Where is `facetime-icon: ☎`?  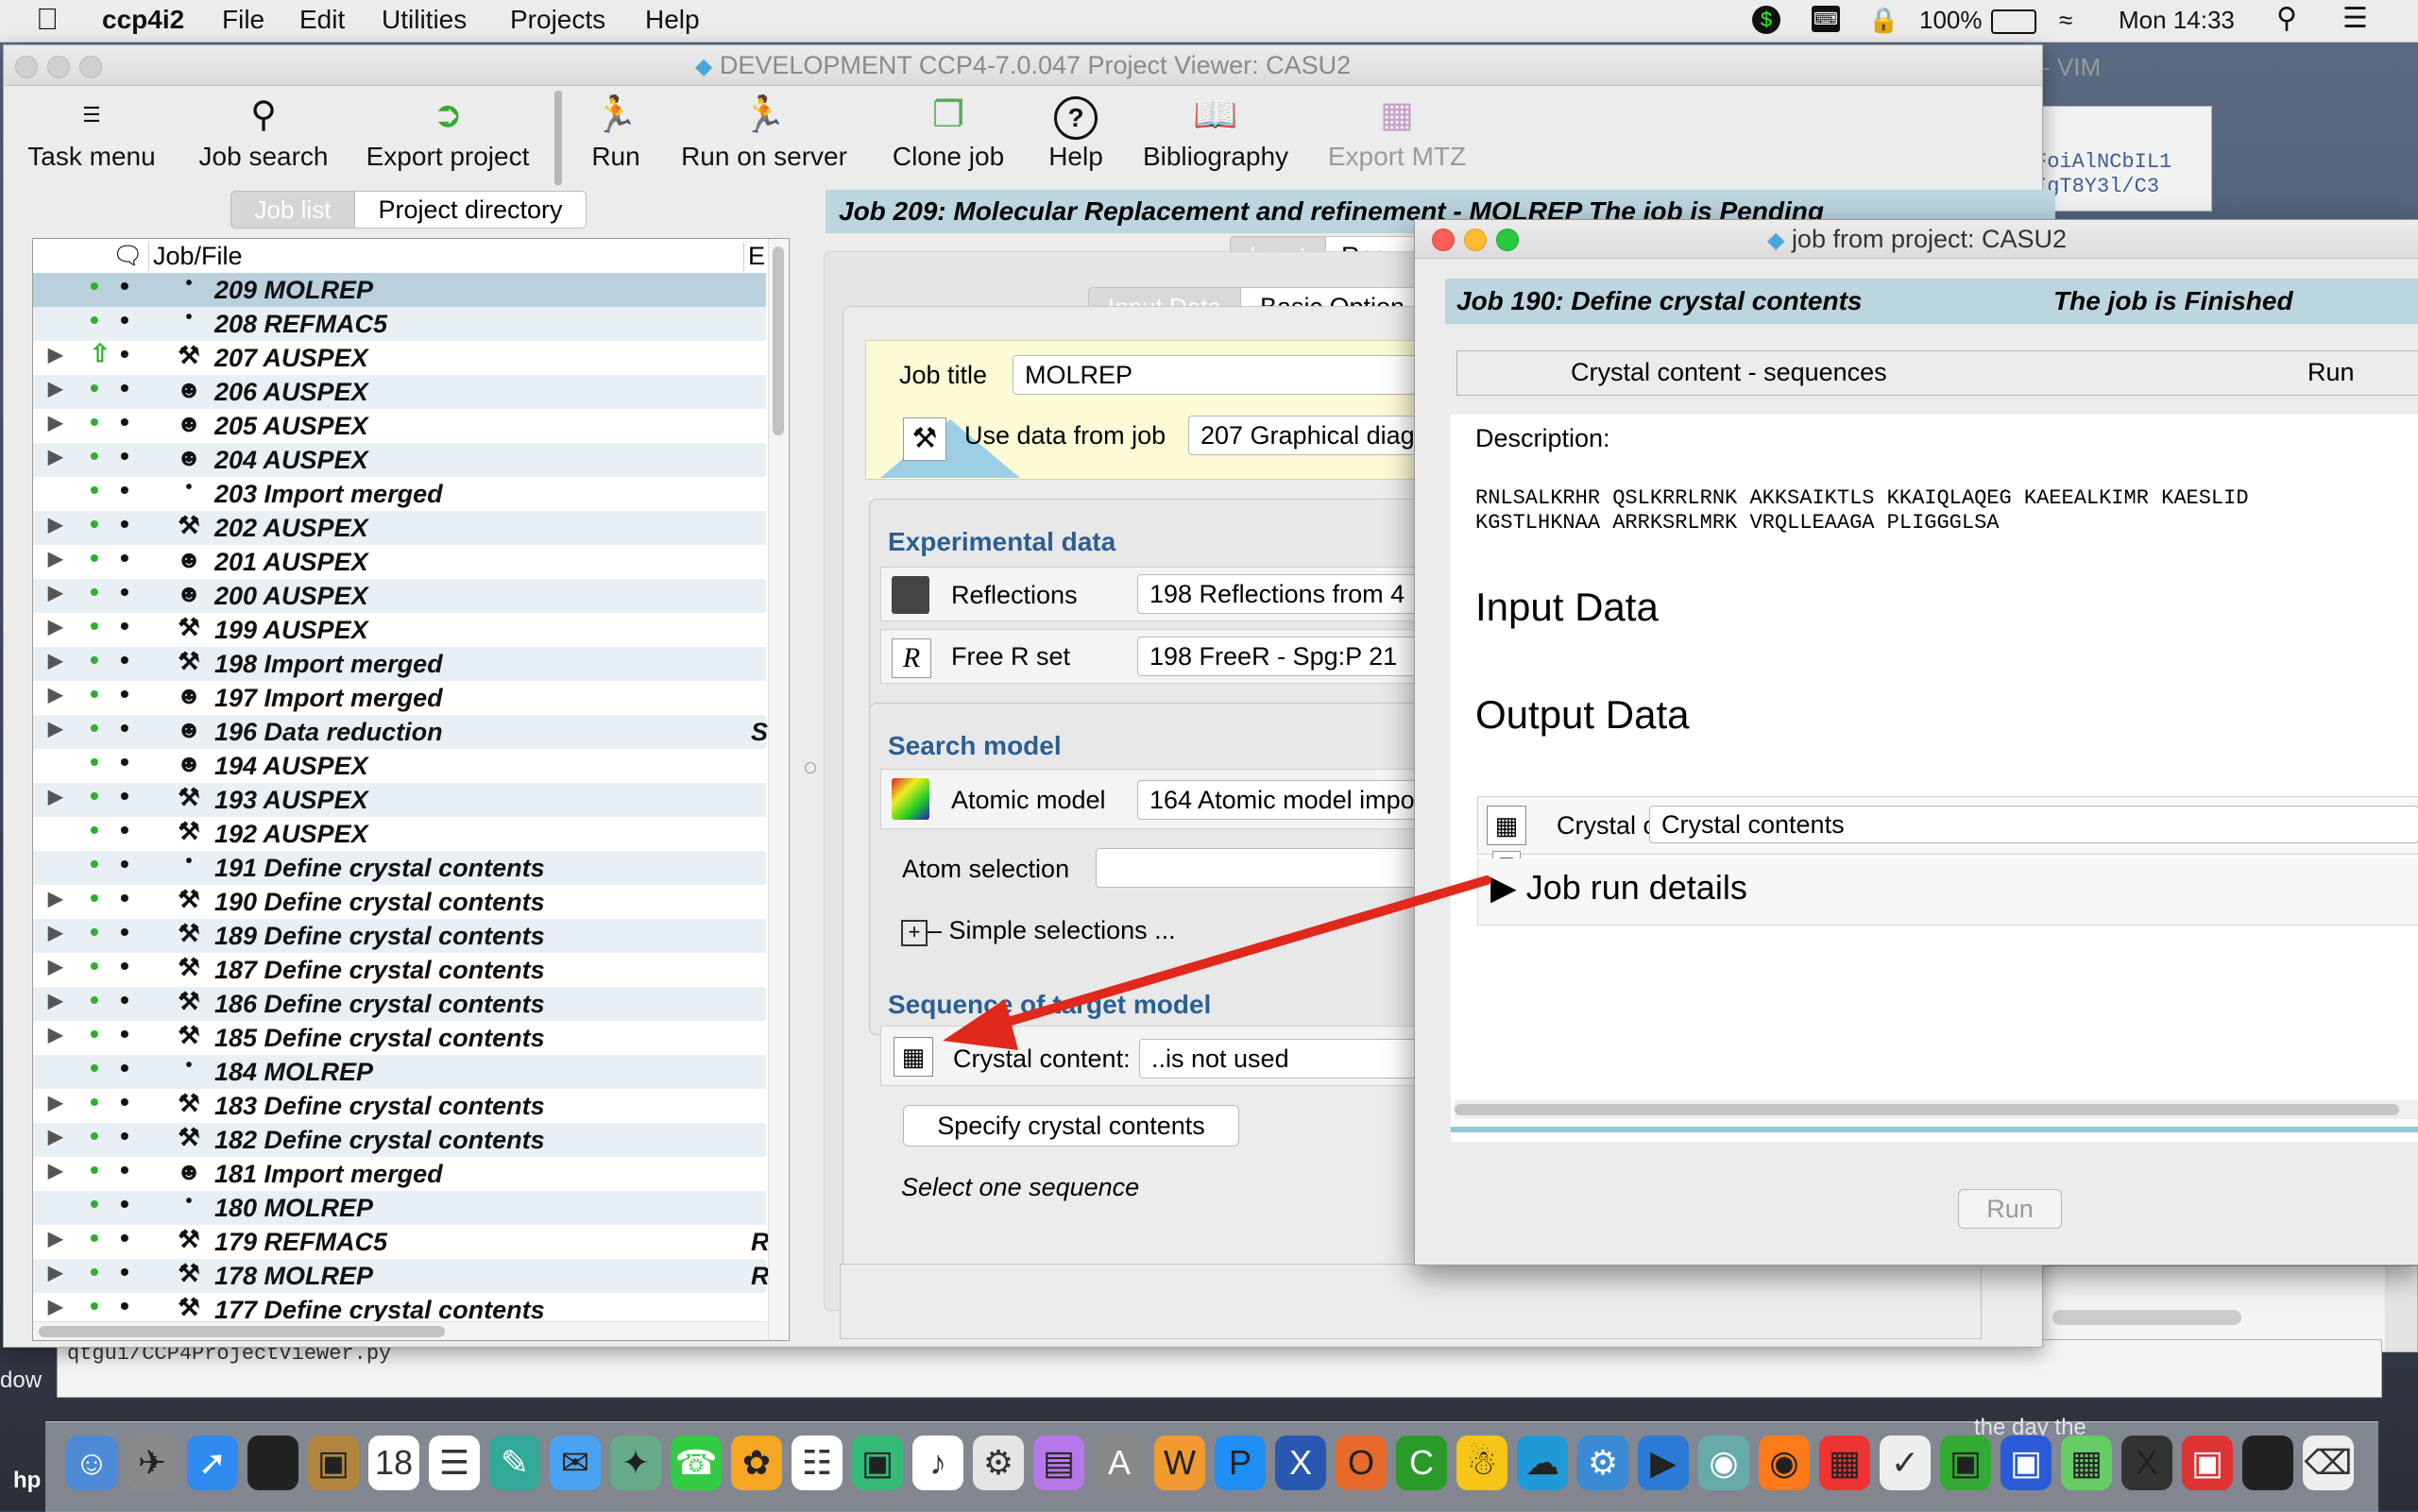 facetime-icon: ☎ is located at coordinates (696, 1463).